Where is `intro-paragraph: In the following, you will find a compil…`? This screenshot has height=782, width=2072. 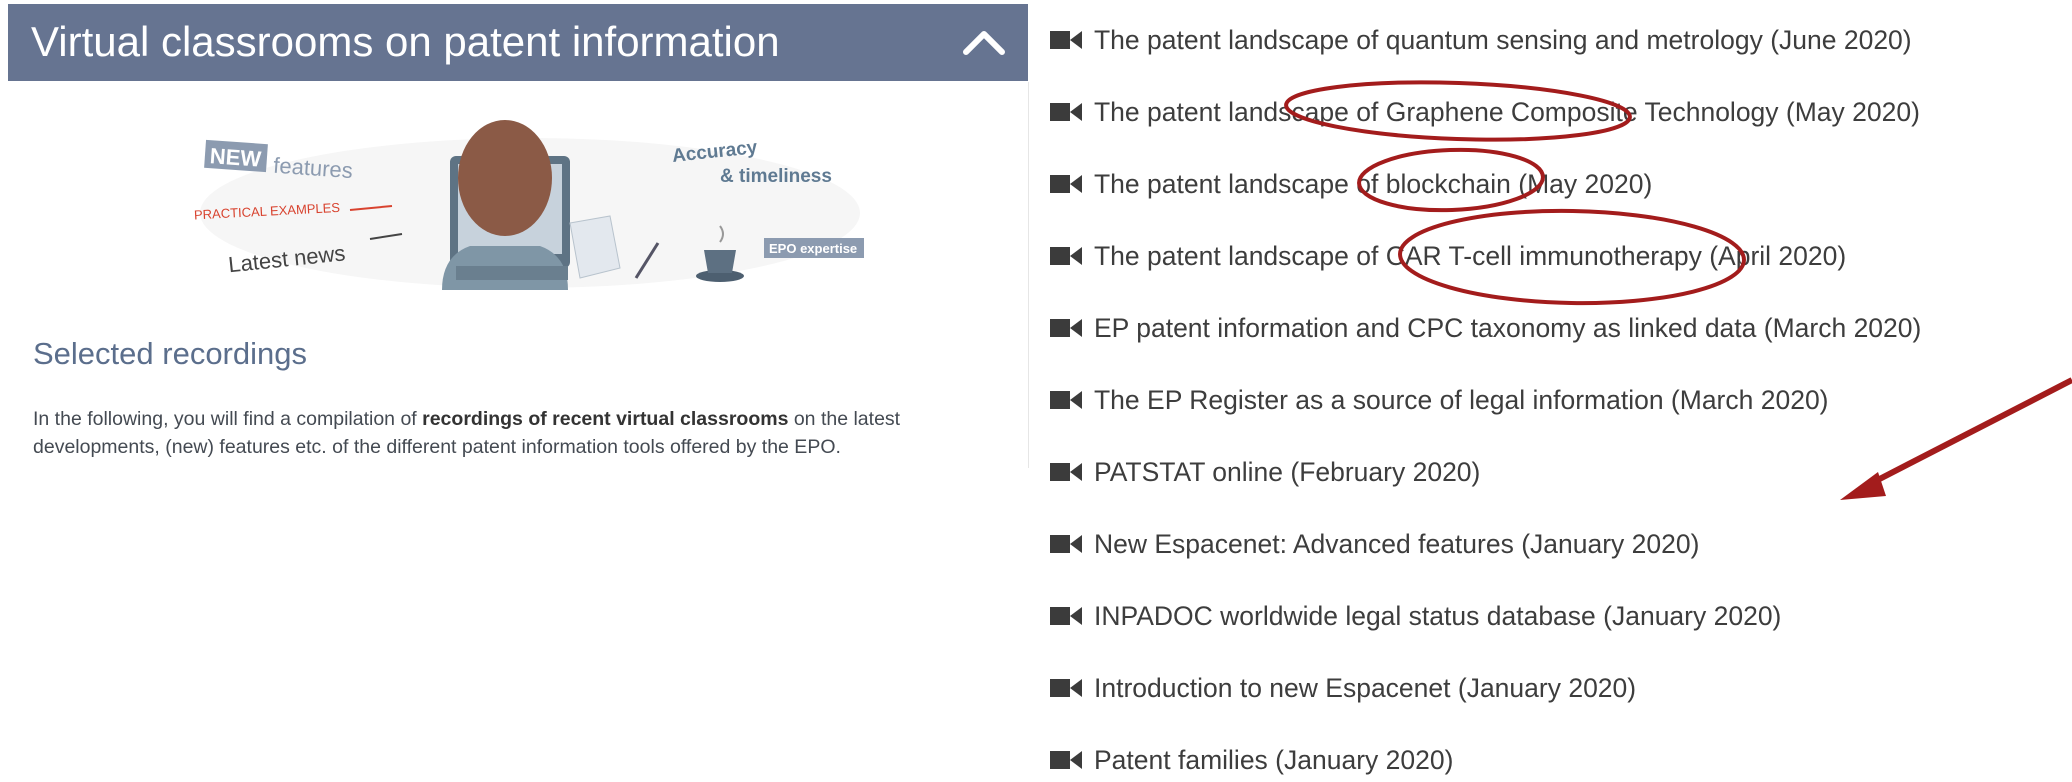 intro-paragraph: In the following, you will find a compil… is located at coordinates (518, 433).